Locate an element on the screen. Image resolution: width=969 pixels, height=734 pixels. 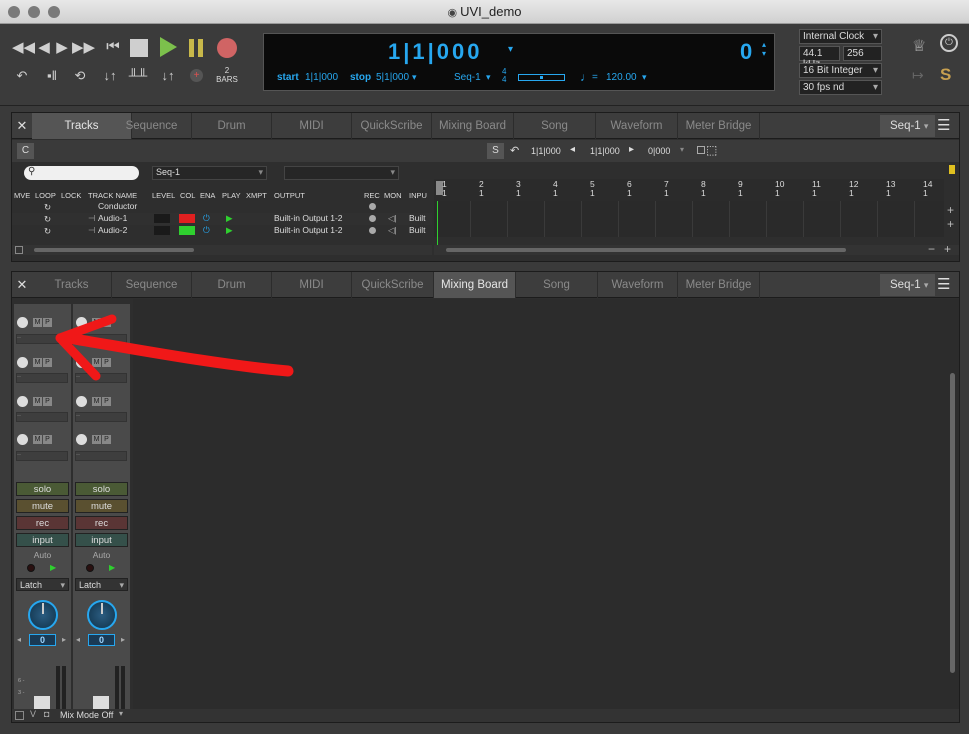
annotation-arrow is located at coordinates (174, 347).